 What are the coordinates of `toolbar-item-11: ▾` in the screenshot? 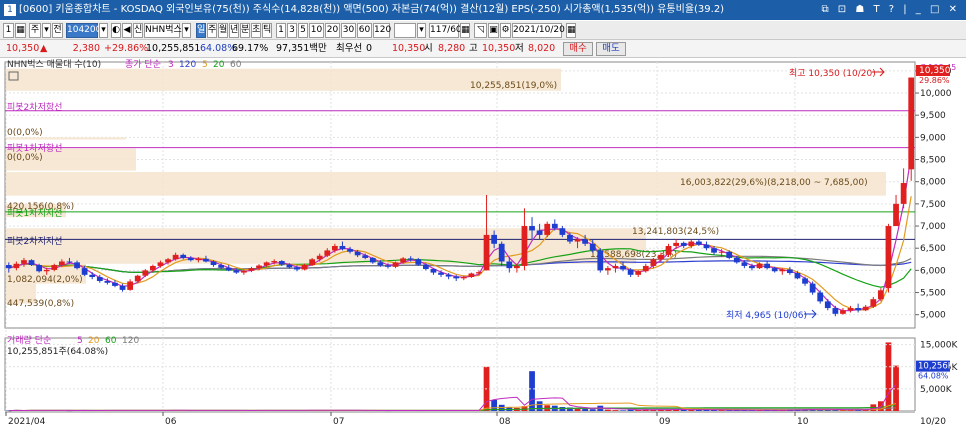 It's located at (186, 30).